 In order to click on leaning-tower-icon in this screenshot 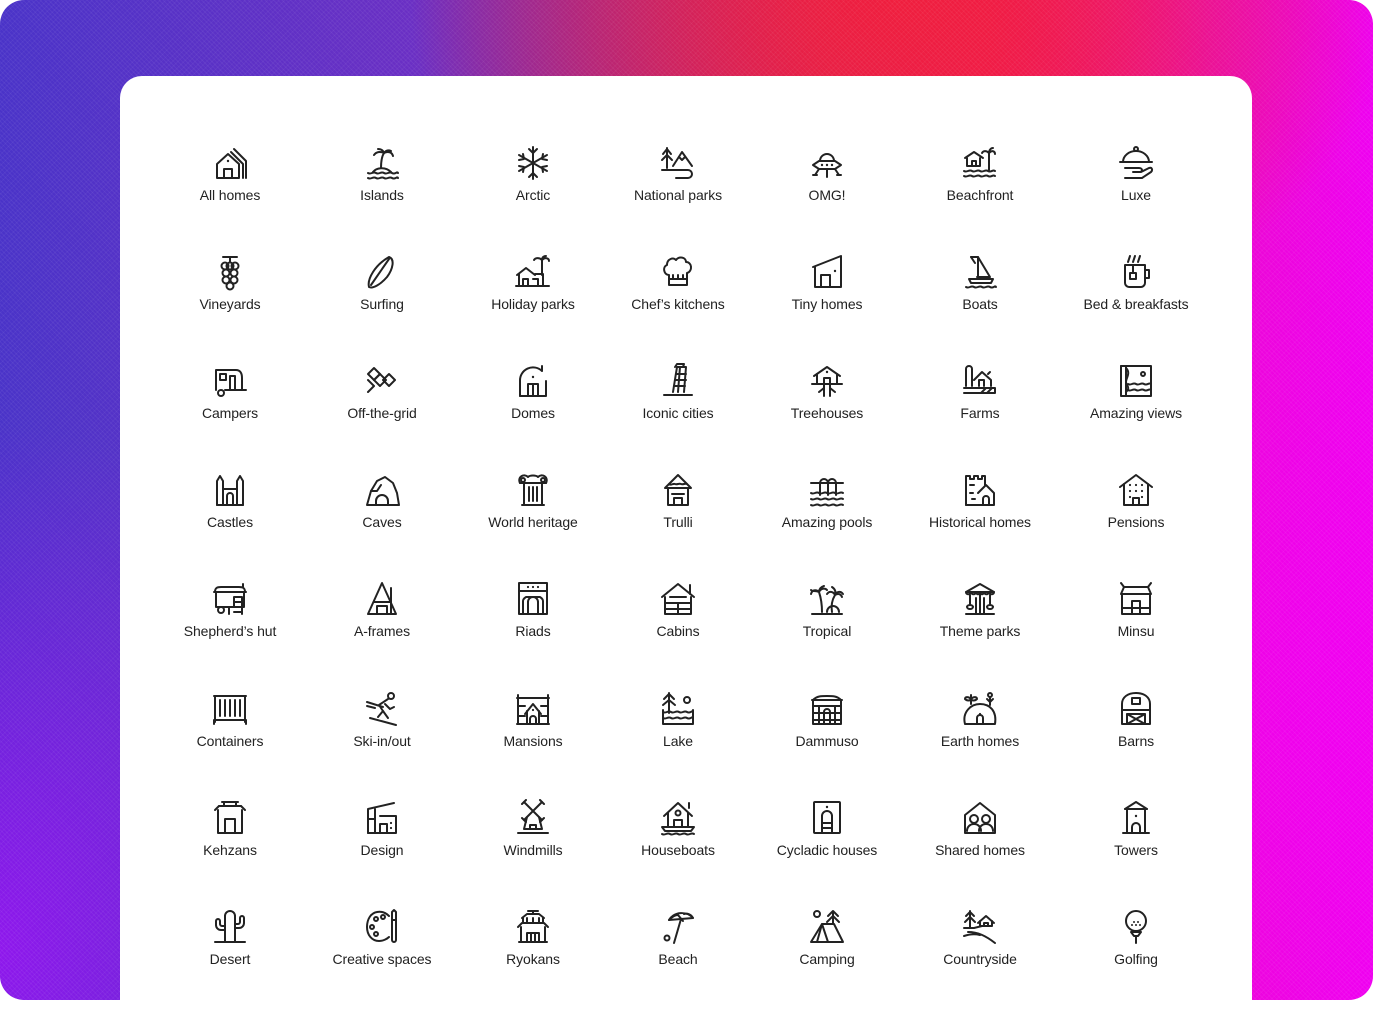, I will do `click(678, 381)`.